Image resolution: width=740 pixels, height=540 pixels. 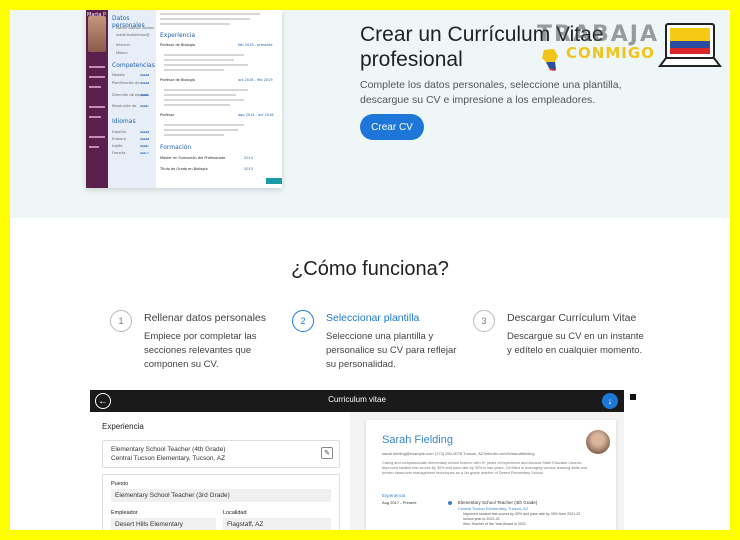 What do you see at coordinates (193, 158) in the screenshot?
I see `cv-edu-title: Máster en Formación del Profesorado` at bounding box center [193, 158].